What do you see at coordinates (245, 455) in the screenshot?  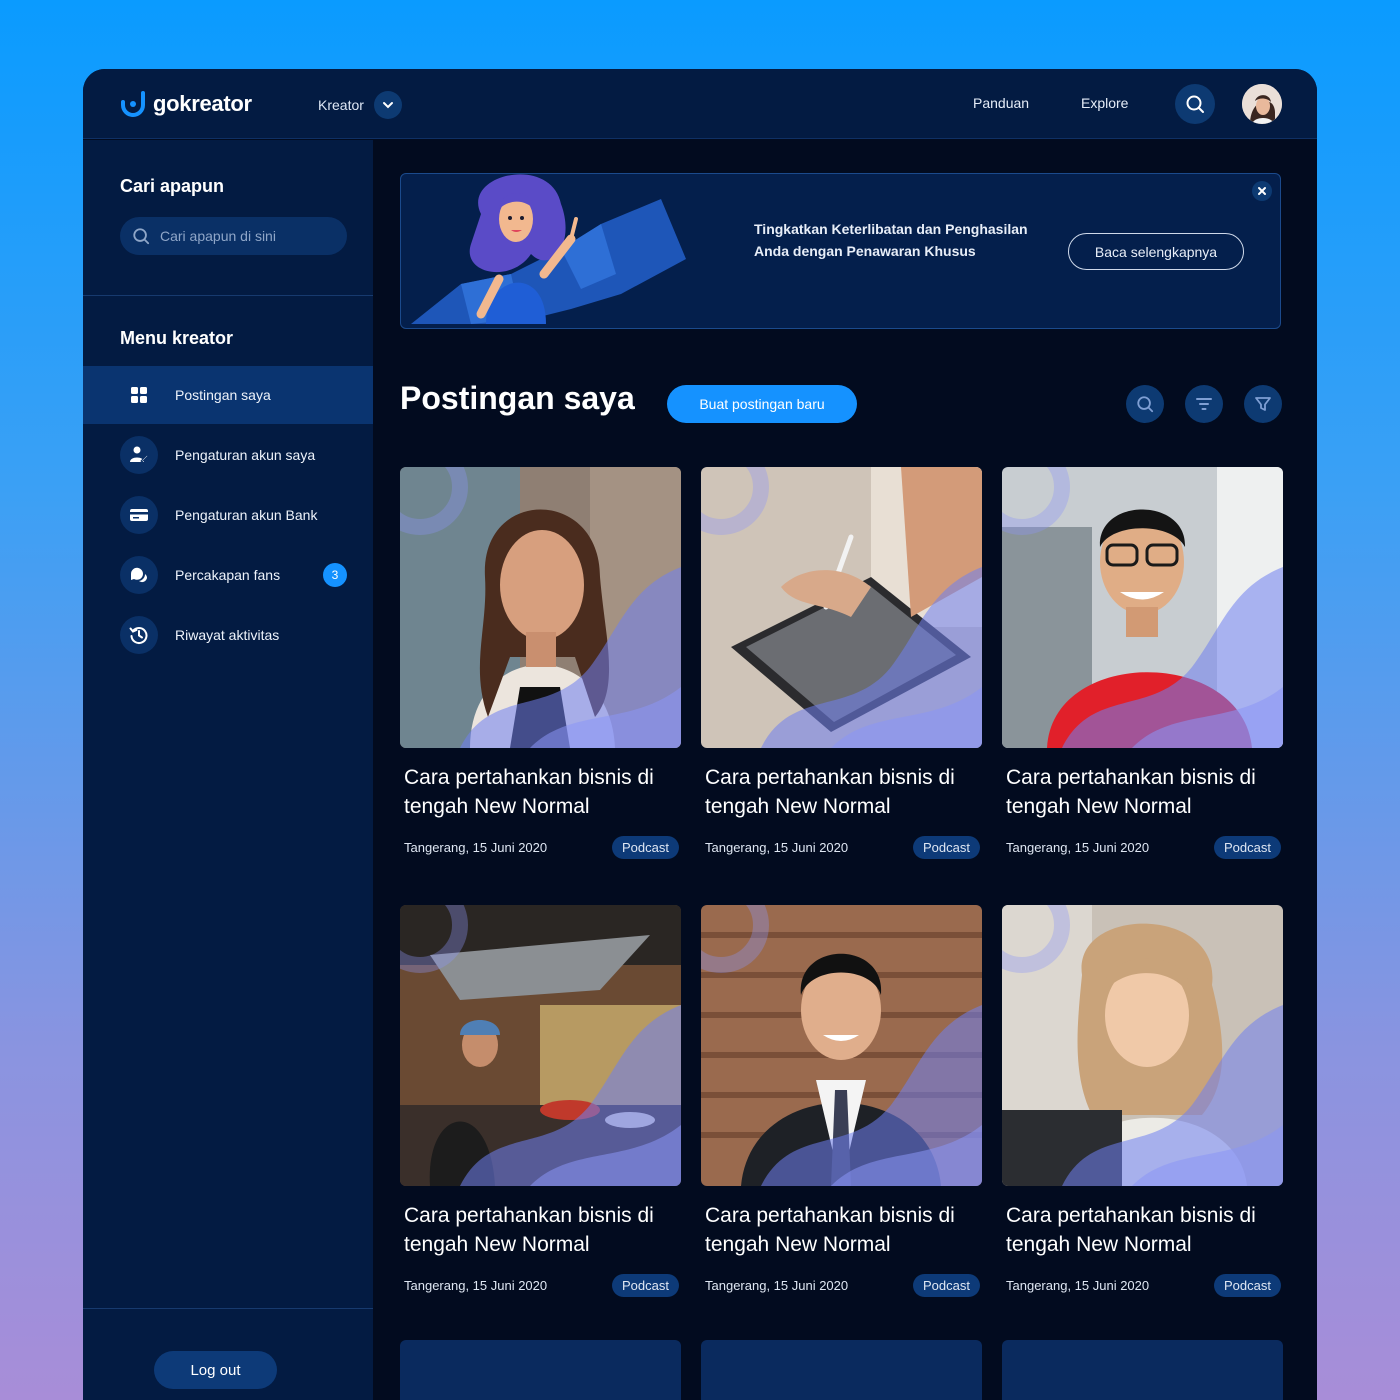 I see `sidebar-item-label: Pengaturan akun saya` at bounding box center [245, 455].